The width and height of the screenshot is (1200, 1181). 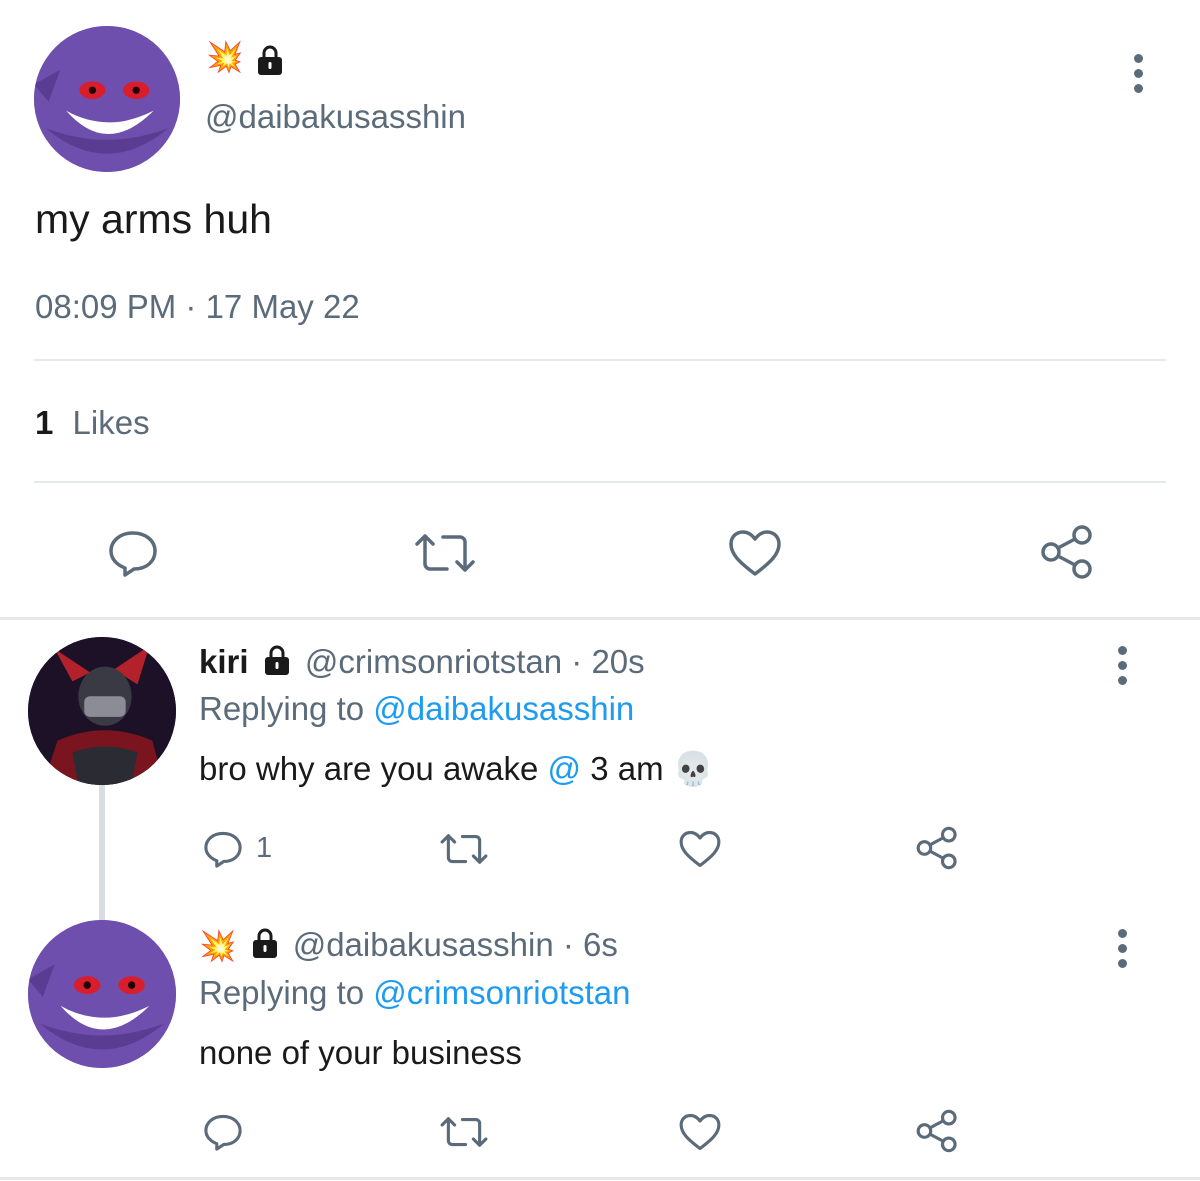 What do you see at coordinates (503, 708) in the screenshot?
I see `replying-to-mention: @daibakusasshin` at bounding box center [503, 708].